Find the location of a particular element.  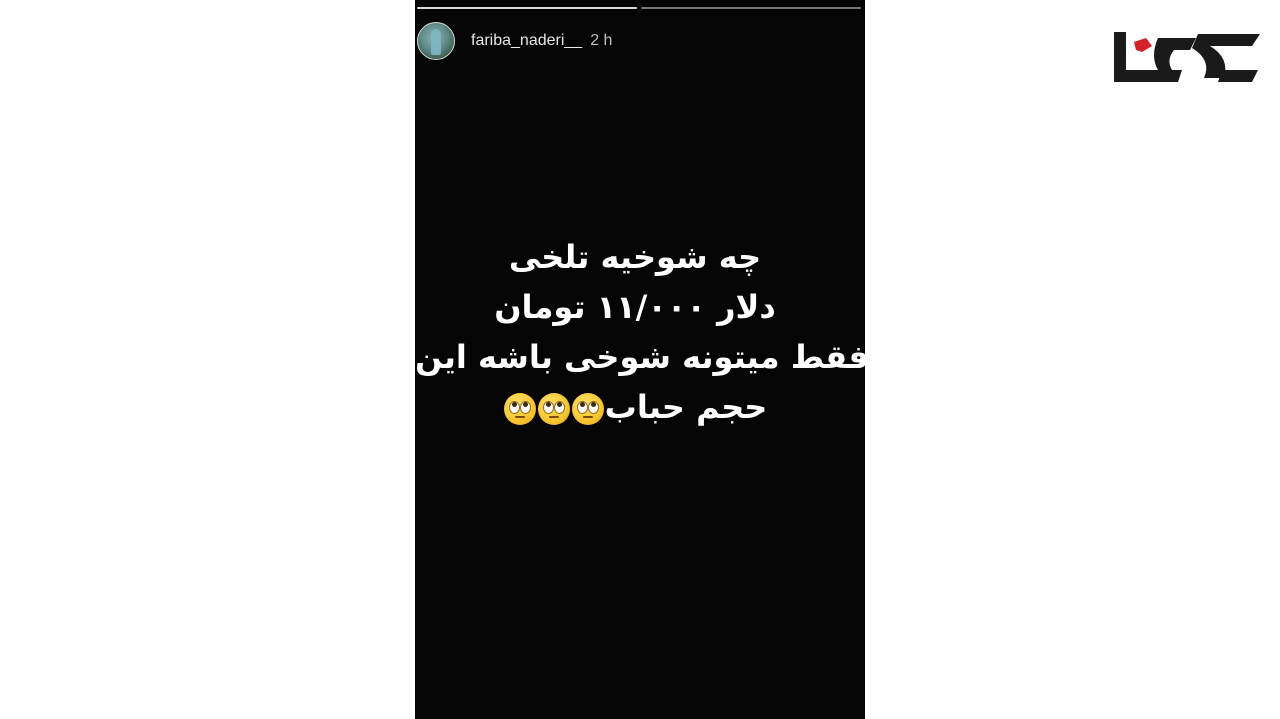

story-progress-bar is located at coordinates (639, 8).